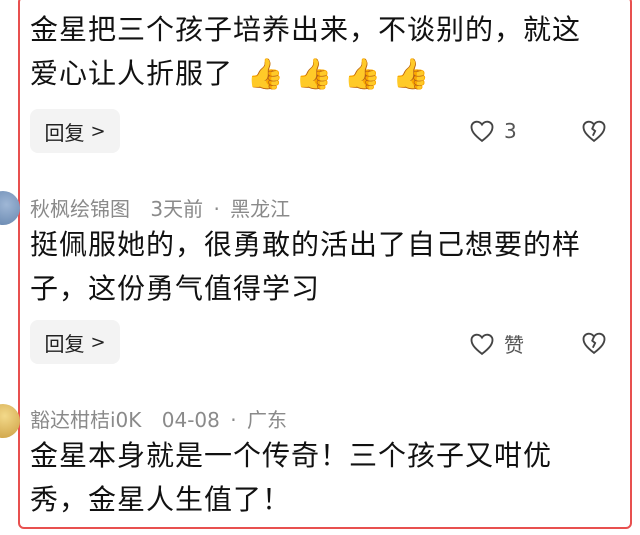 The height and width of the screenshot is (535, 640). I want to click on like-label: 赞, so click(514, 345).